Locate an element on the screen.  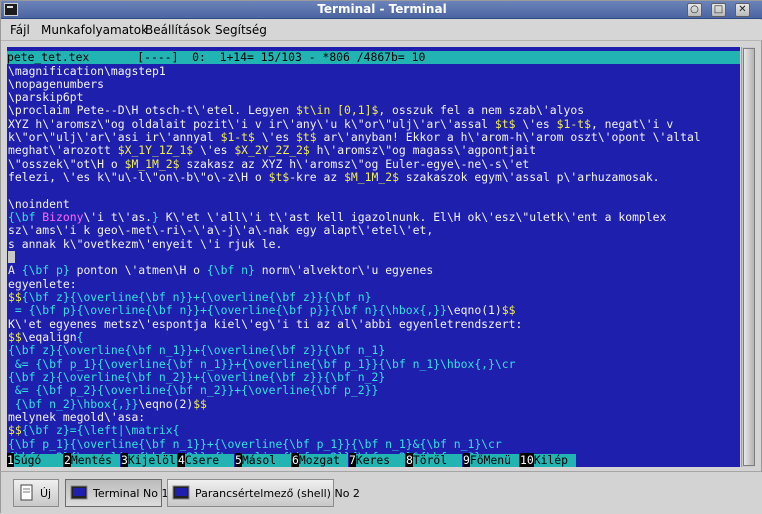
close-button: ✕ is located at coordinates (742, 10).